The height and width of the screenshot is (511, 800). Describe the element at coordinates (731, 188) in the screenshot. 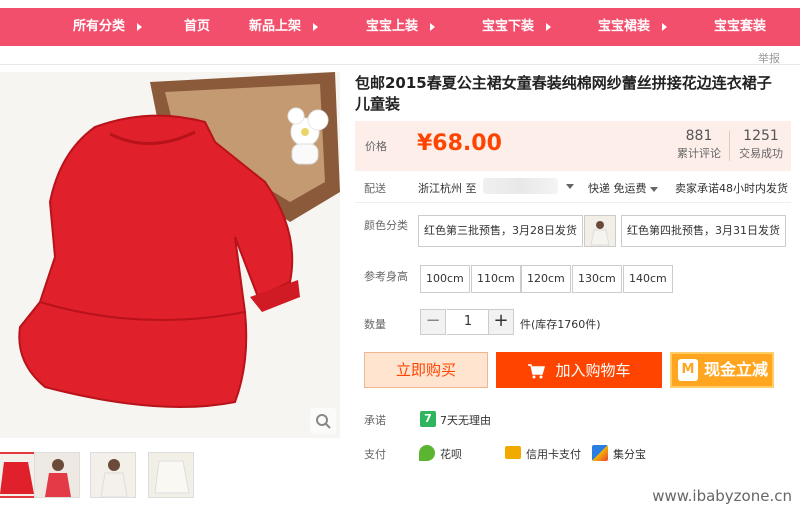

I see `shipping-promise: 卖家承诺48小时内发货` at that location.